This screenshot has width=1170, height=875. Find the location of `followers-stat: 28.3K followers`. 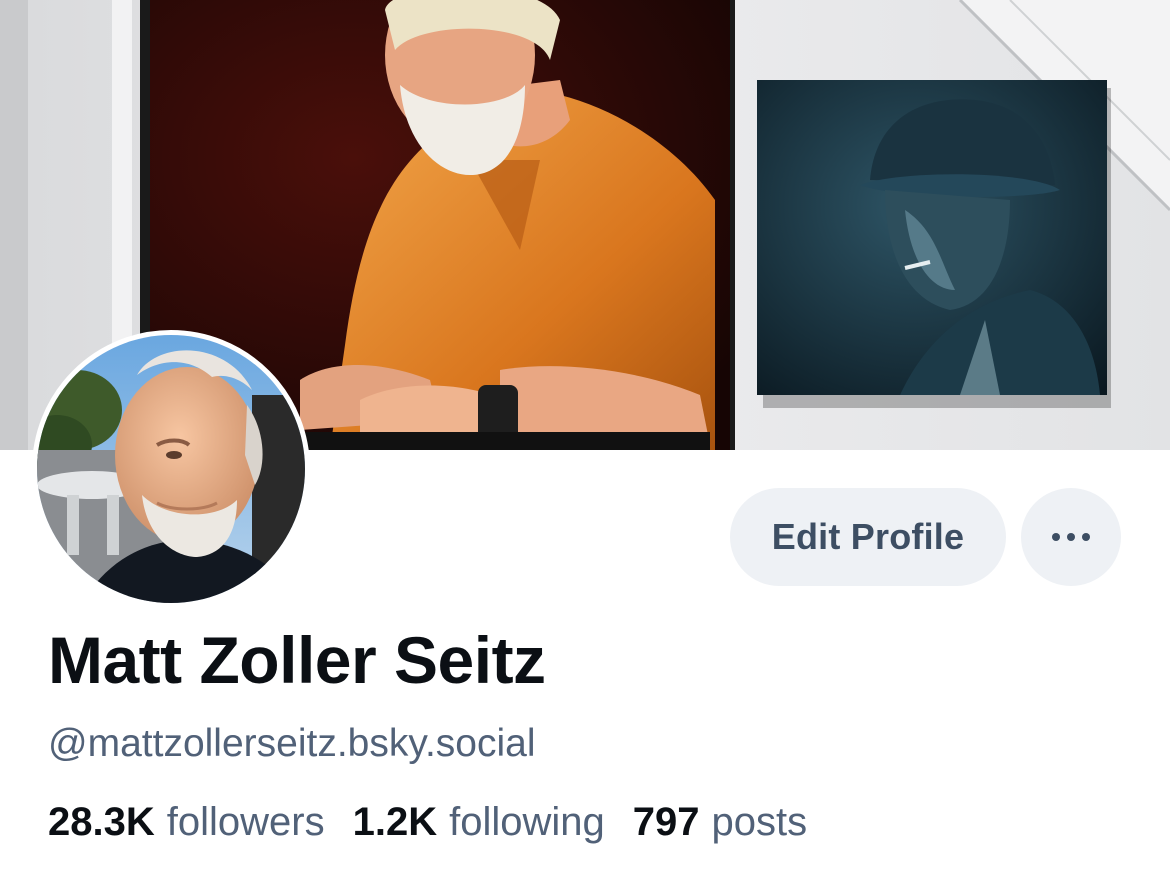

followers-stat: 28.3K followers is located at coordinates (186, 822).